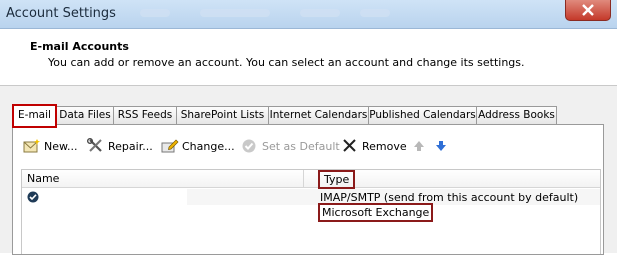 The image size is (617, 255). Describe the element at coordinates (349, 145) in the screenshot. I see `remove-x-icon` at that location.